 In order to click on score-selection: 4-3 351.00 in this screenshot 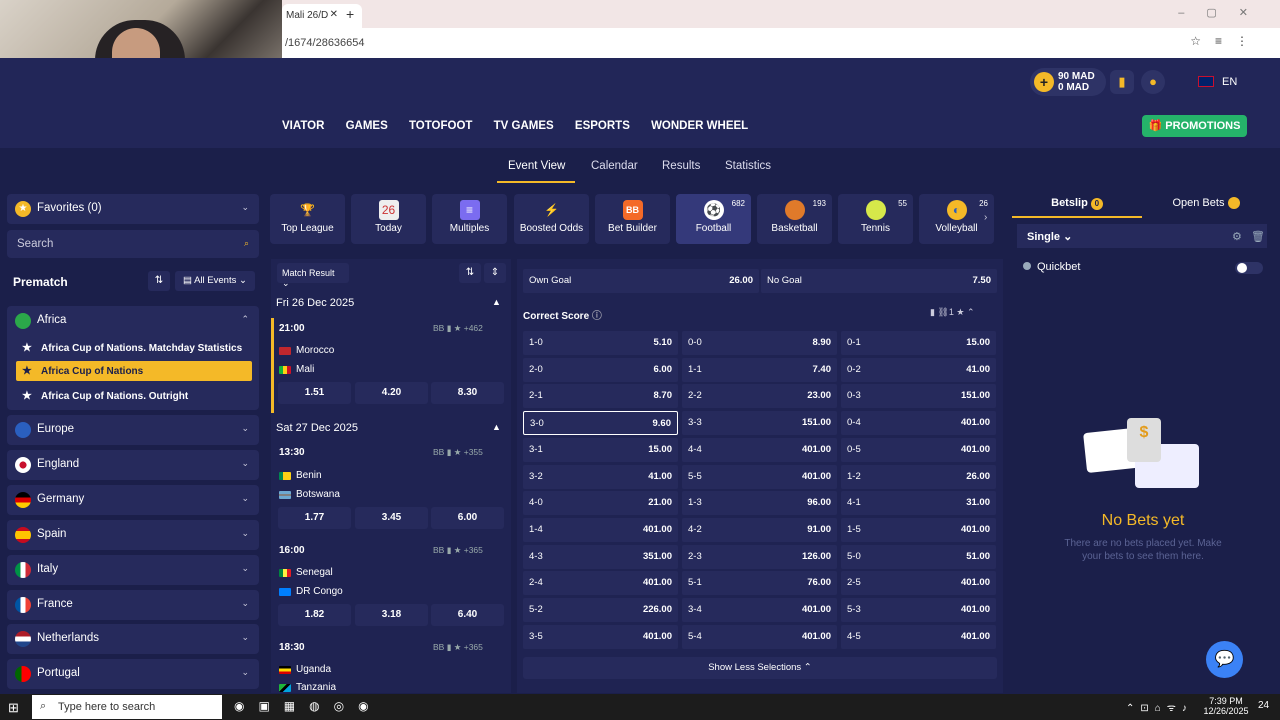, I will do `click(600, 556)`.